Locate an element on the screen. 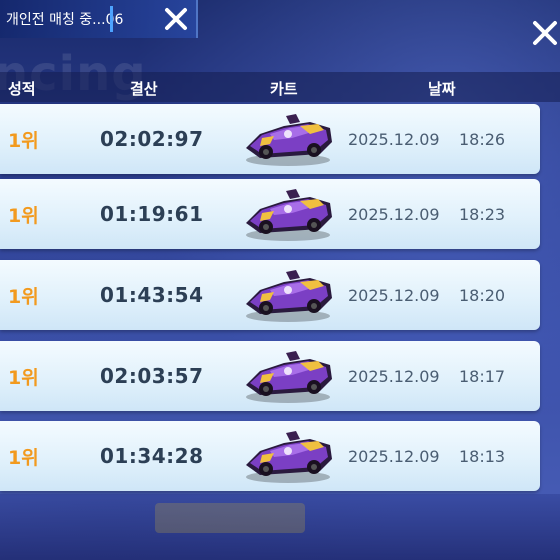 The width and height of the screenshot is (560, 560). column-header-time: 결산 is located at coordinates (144, 89).